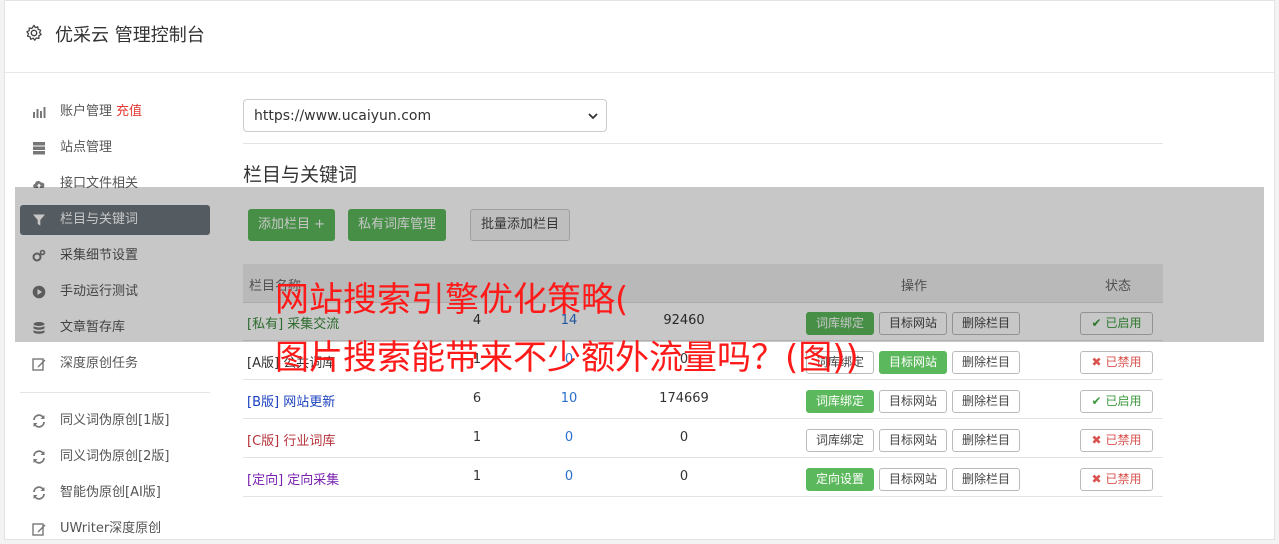  Describe the element at coordinates (703, 438) in the screenshot. I see `table-row: [C版] 行业词库 1 0 0 词库绑定 目标网站 删除栏目 ✖ 已禁用` at that location.